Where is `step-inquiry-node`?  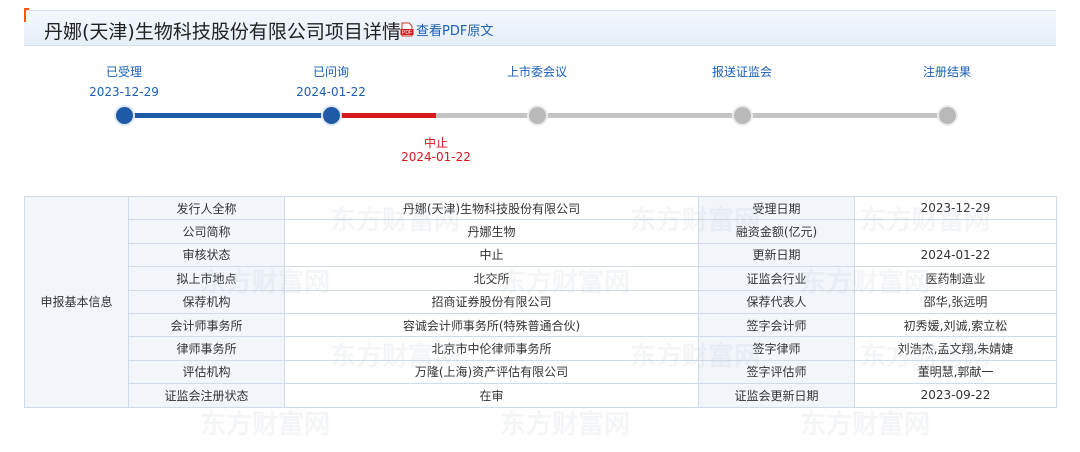 step-inquiry-node is located at coordinates (331, 115).